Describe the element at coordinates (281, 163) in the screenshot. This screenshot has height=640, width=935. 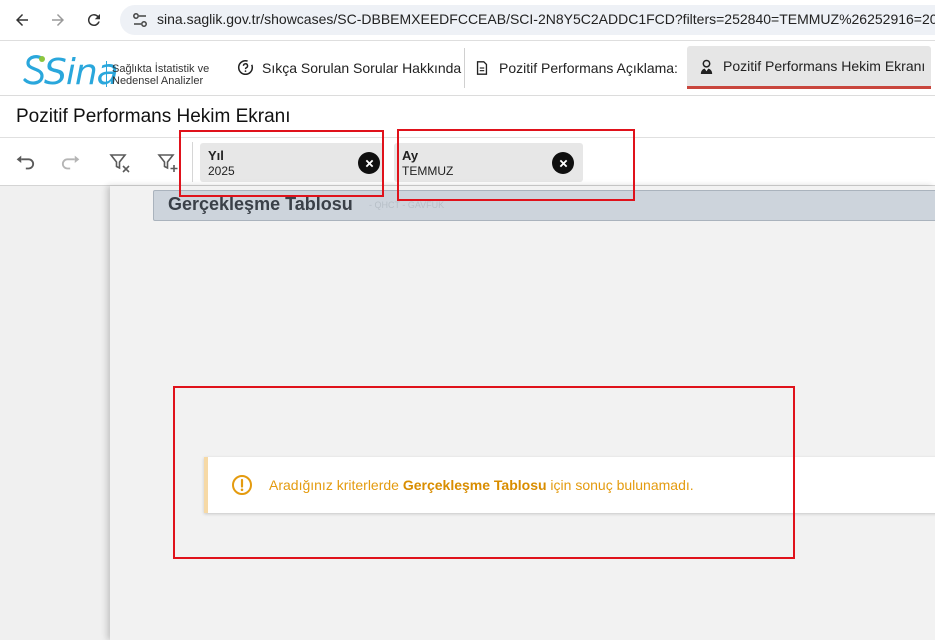
I see `annotation-box-year` at that location.